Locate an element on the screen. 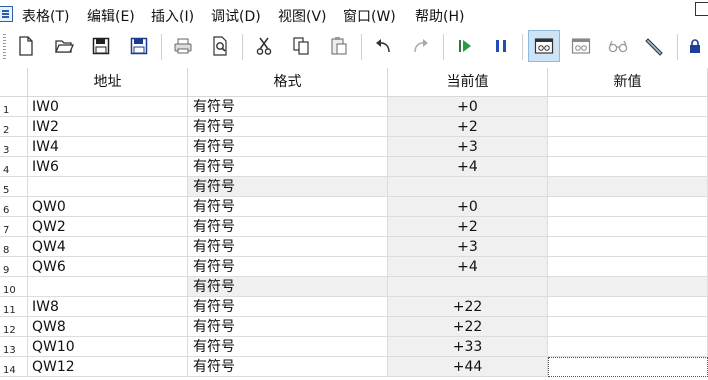  table-row: 12 QW8 有符号 +22 is located at coordinates (354, 327).